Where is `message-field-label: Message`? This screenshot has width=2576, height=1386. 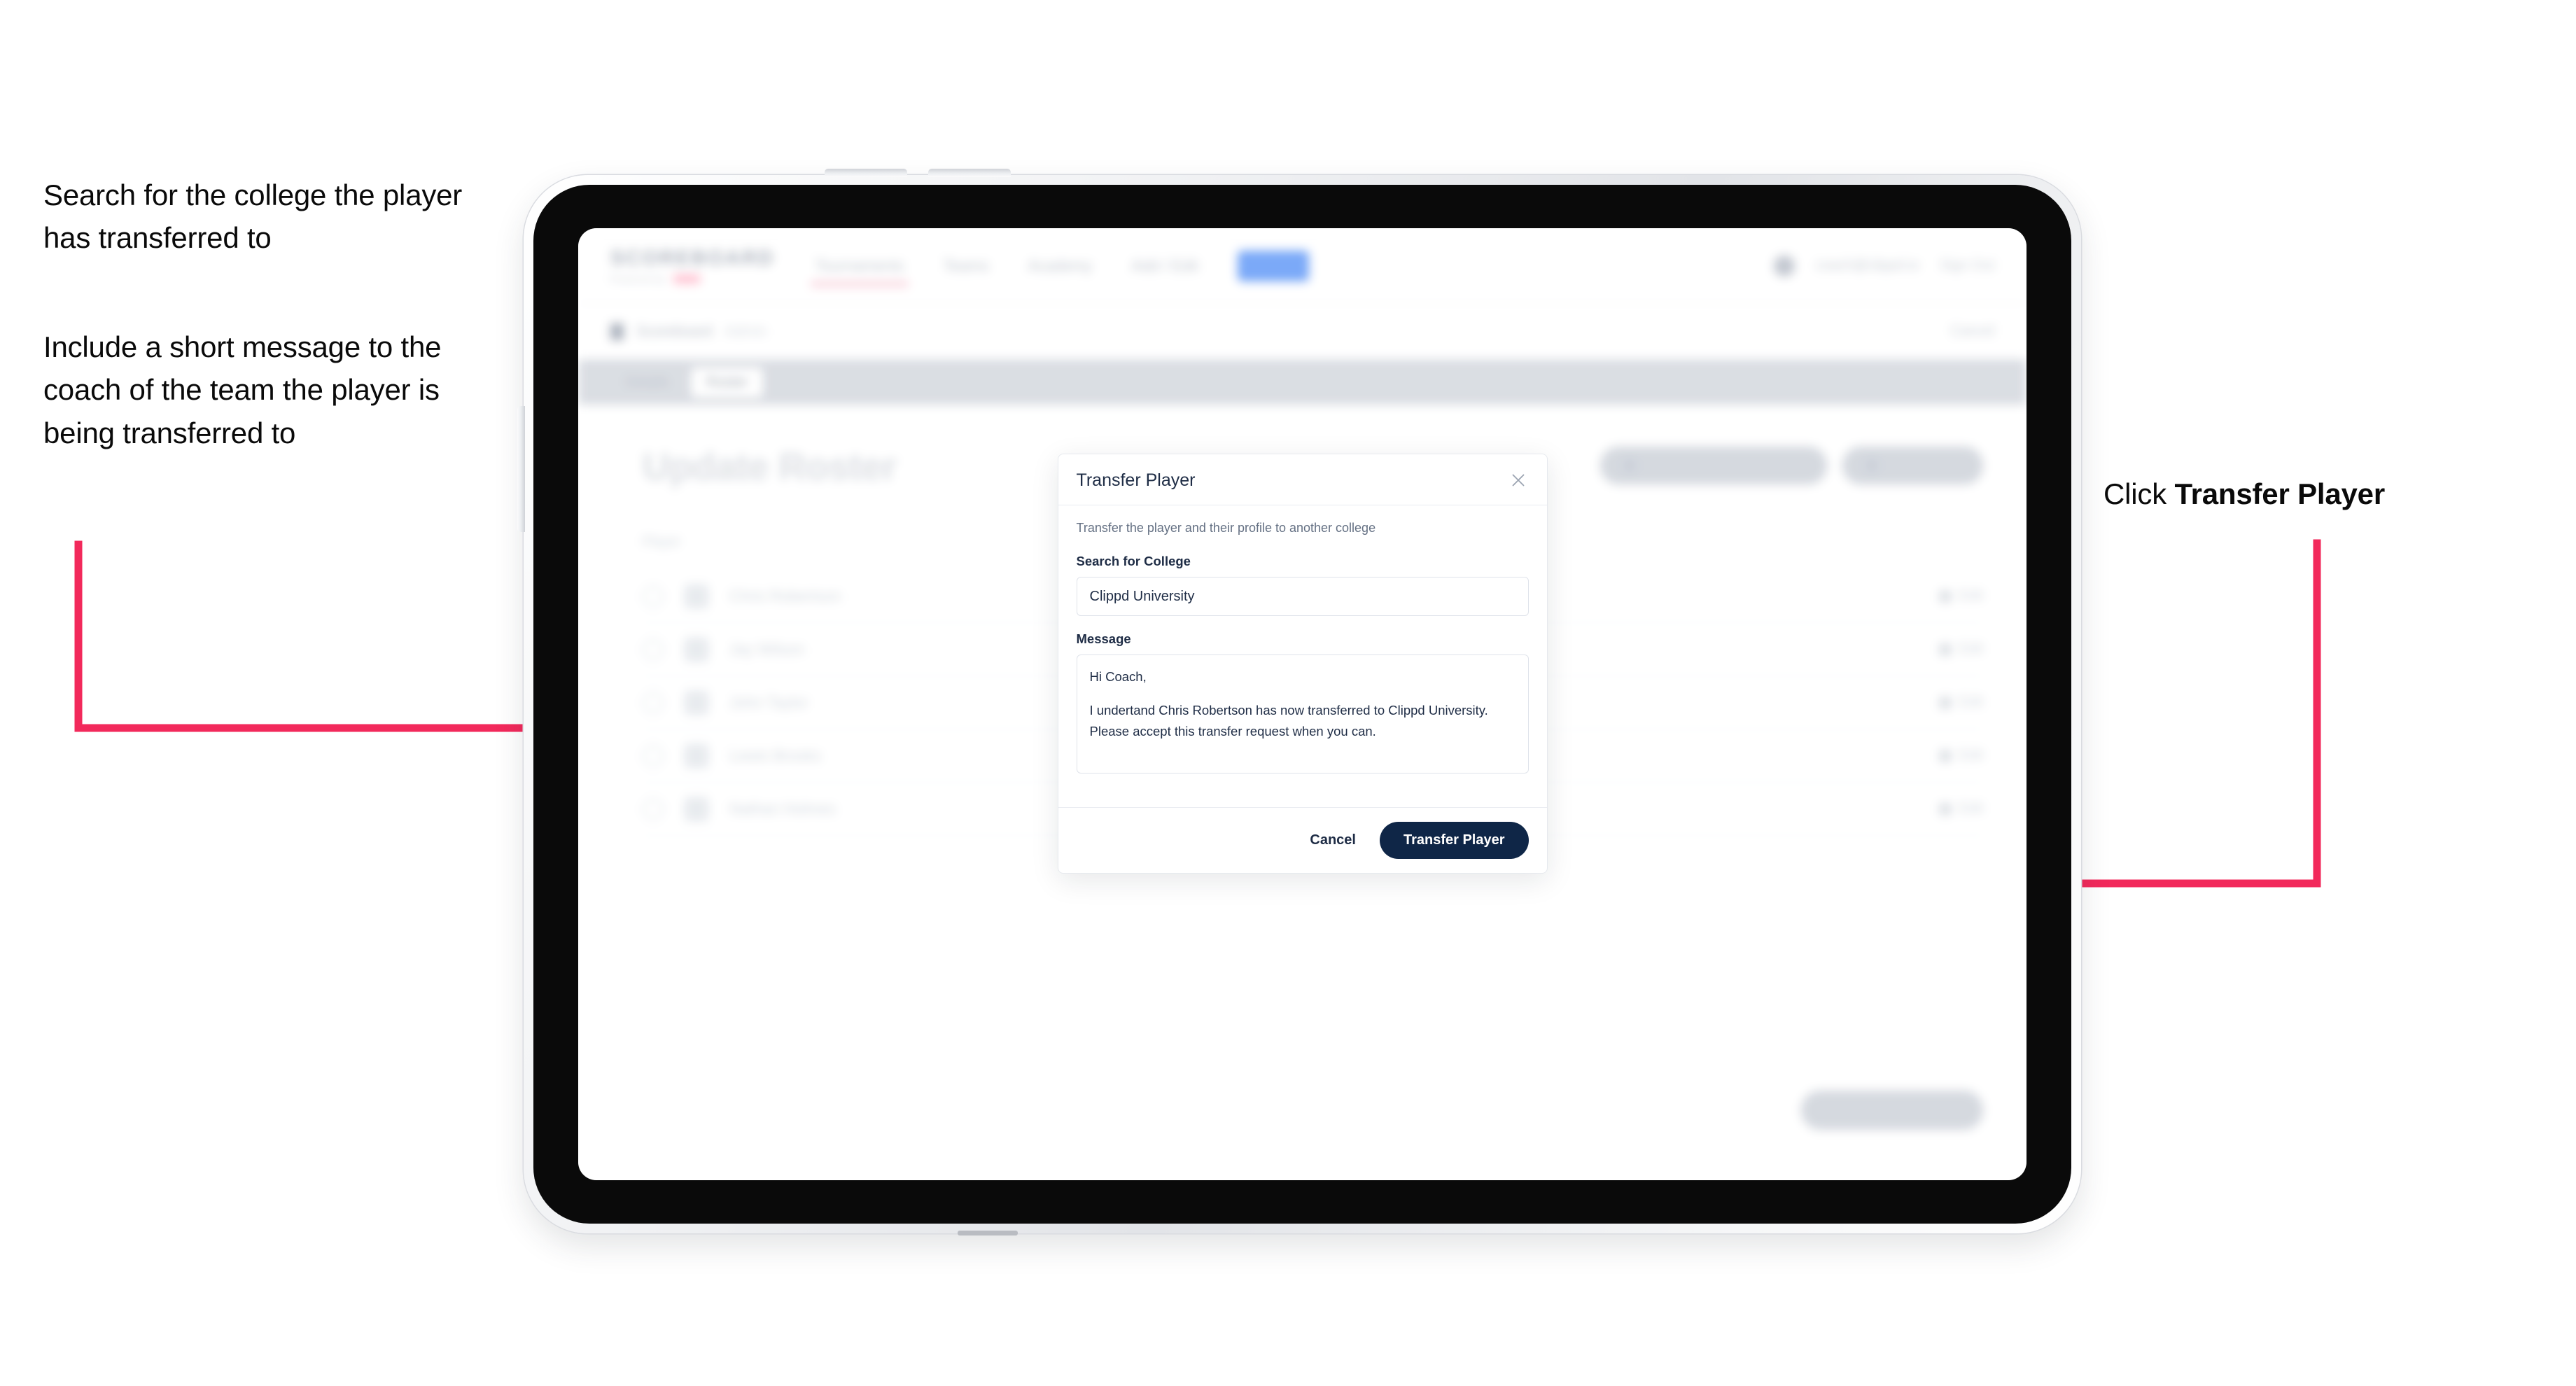
message-field-label: Message is located at coordinates (1103, 638).